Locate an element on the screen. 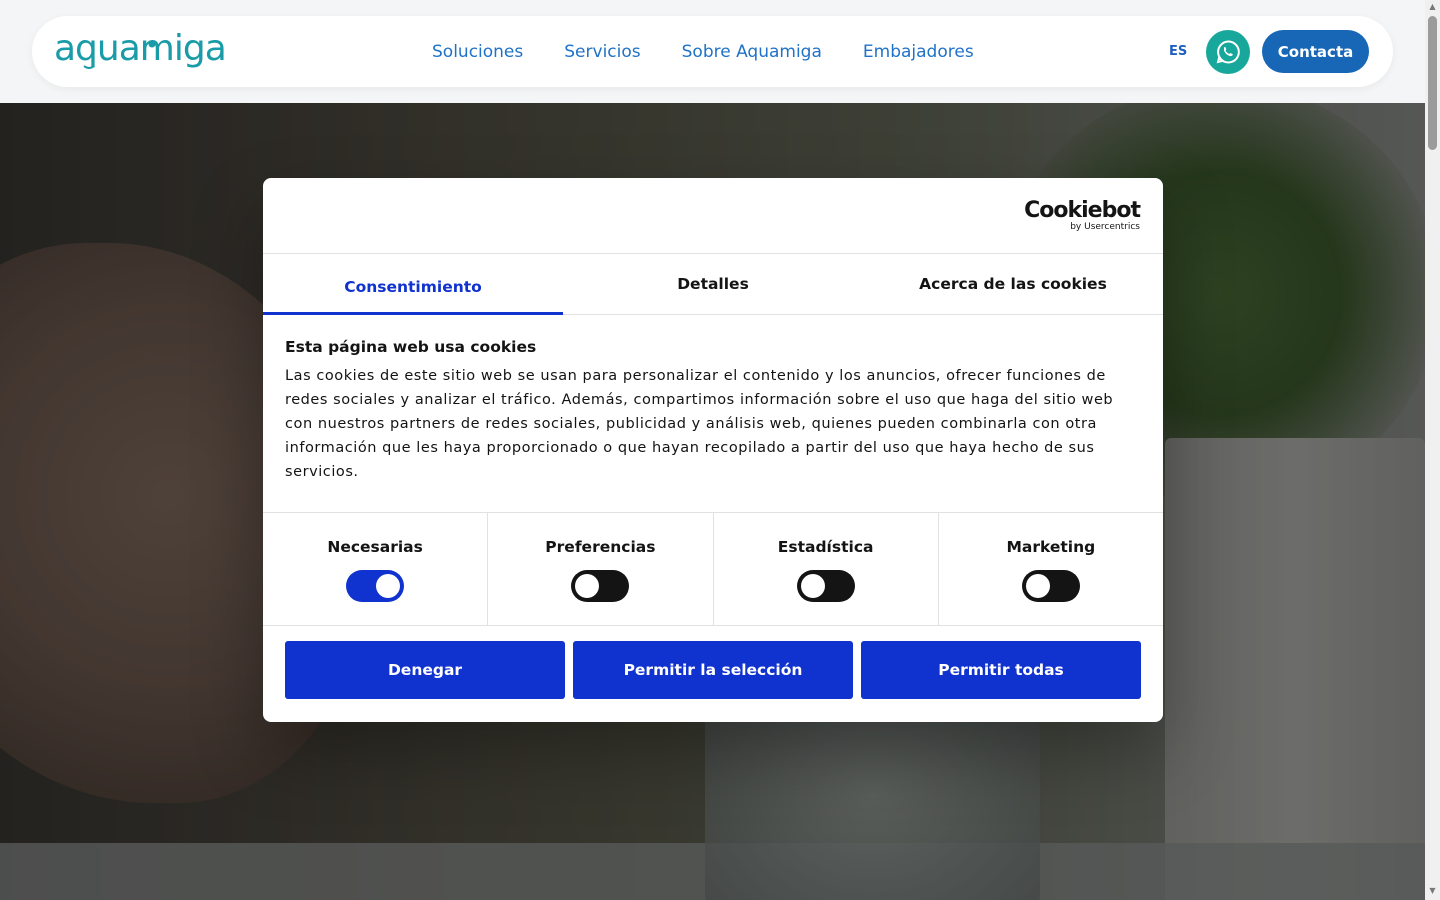 The height and width of the screenshot is (900, 1440). category-label: Preferencias is located at coordinates (600, 547).